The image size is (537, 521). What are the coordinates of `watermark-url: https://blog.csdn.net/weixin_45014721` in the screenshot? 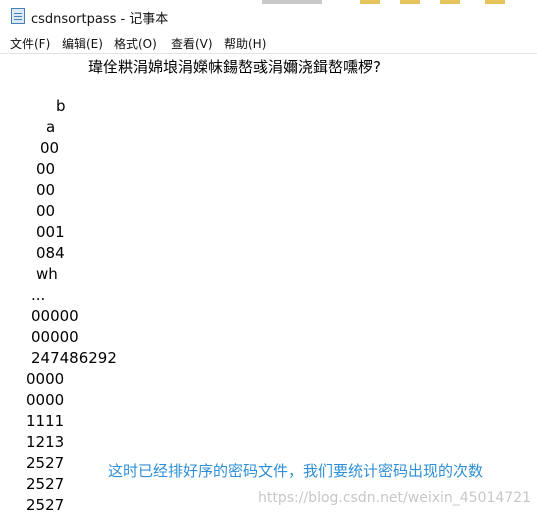 It's located at (395, 498).